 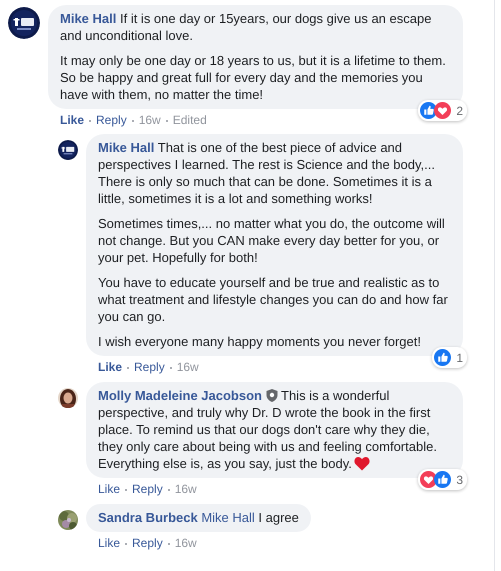 I want to click on comment-text: Mike Hall If it is one day or 15years, our dogs give us an escape and unconditional love., so click(x=246, y=27).